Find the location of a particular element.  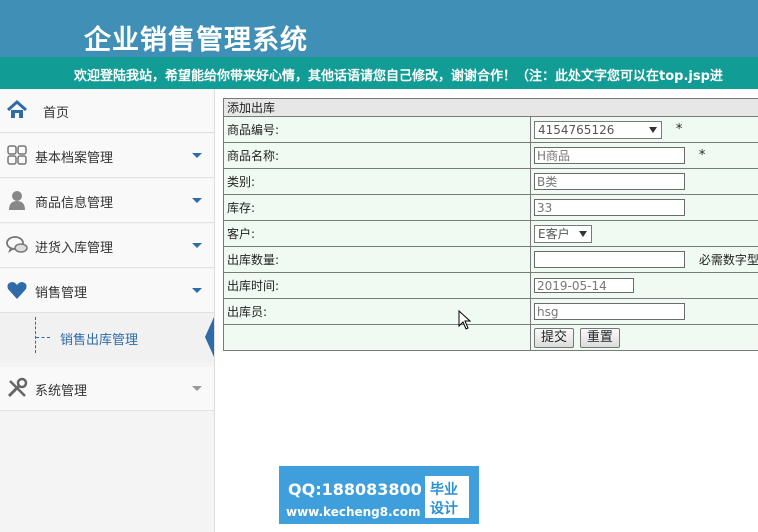

form-row: 出库时间: 2019-05-14 is located at coordinates (490, 285).